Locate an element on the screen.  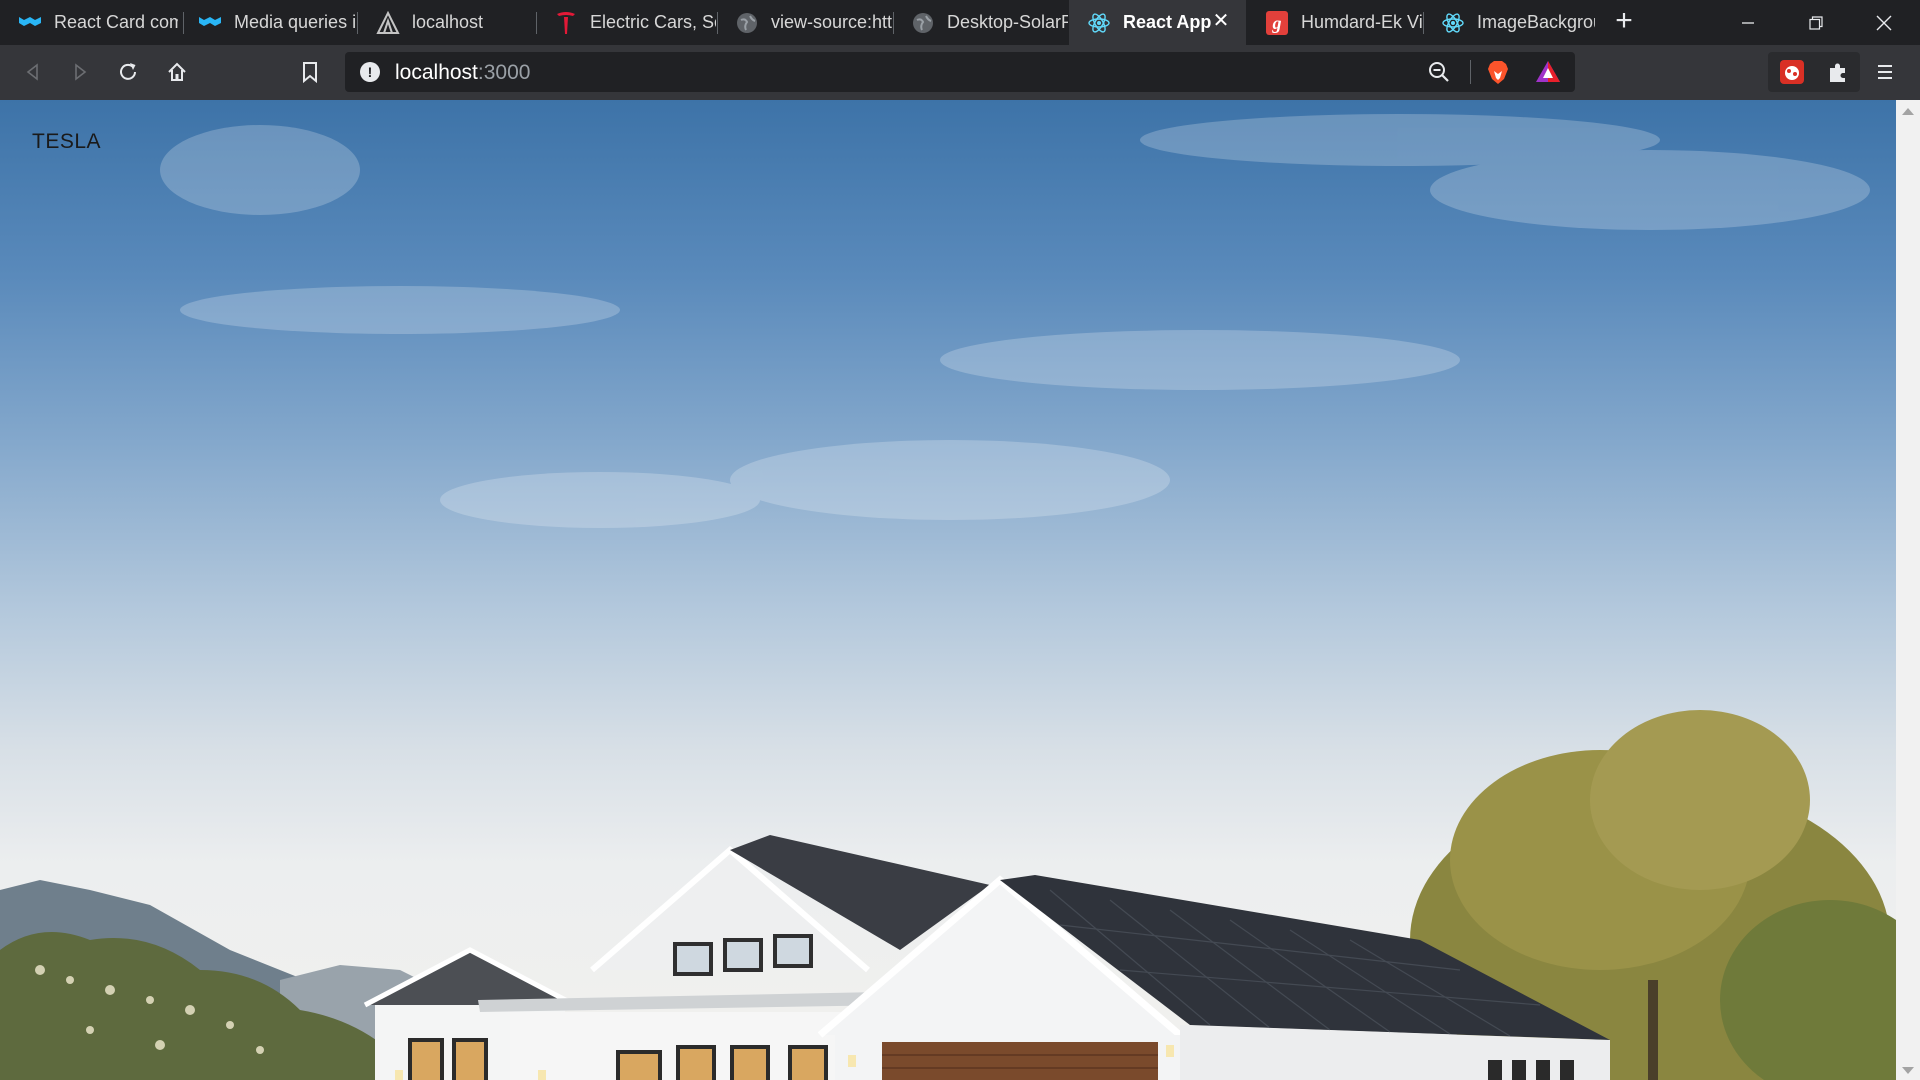
url-text: localhost:3000 is located at coordinates (462, 73).